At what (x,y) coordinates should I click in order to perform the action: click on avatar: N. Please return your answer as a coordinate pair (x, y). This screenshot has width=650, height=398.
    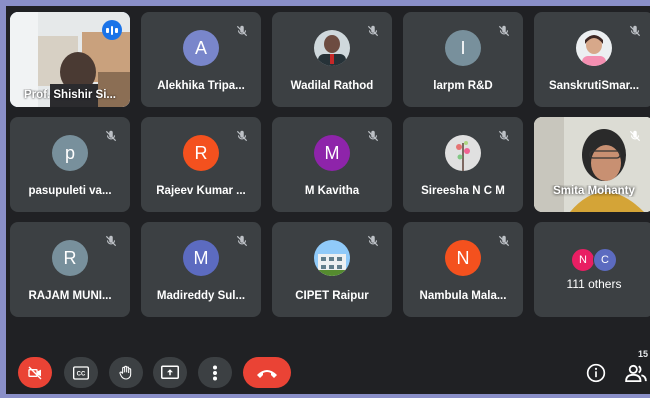
    Looking at the image, I should click on (463, 258).